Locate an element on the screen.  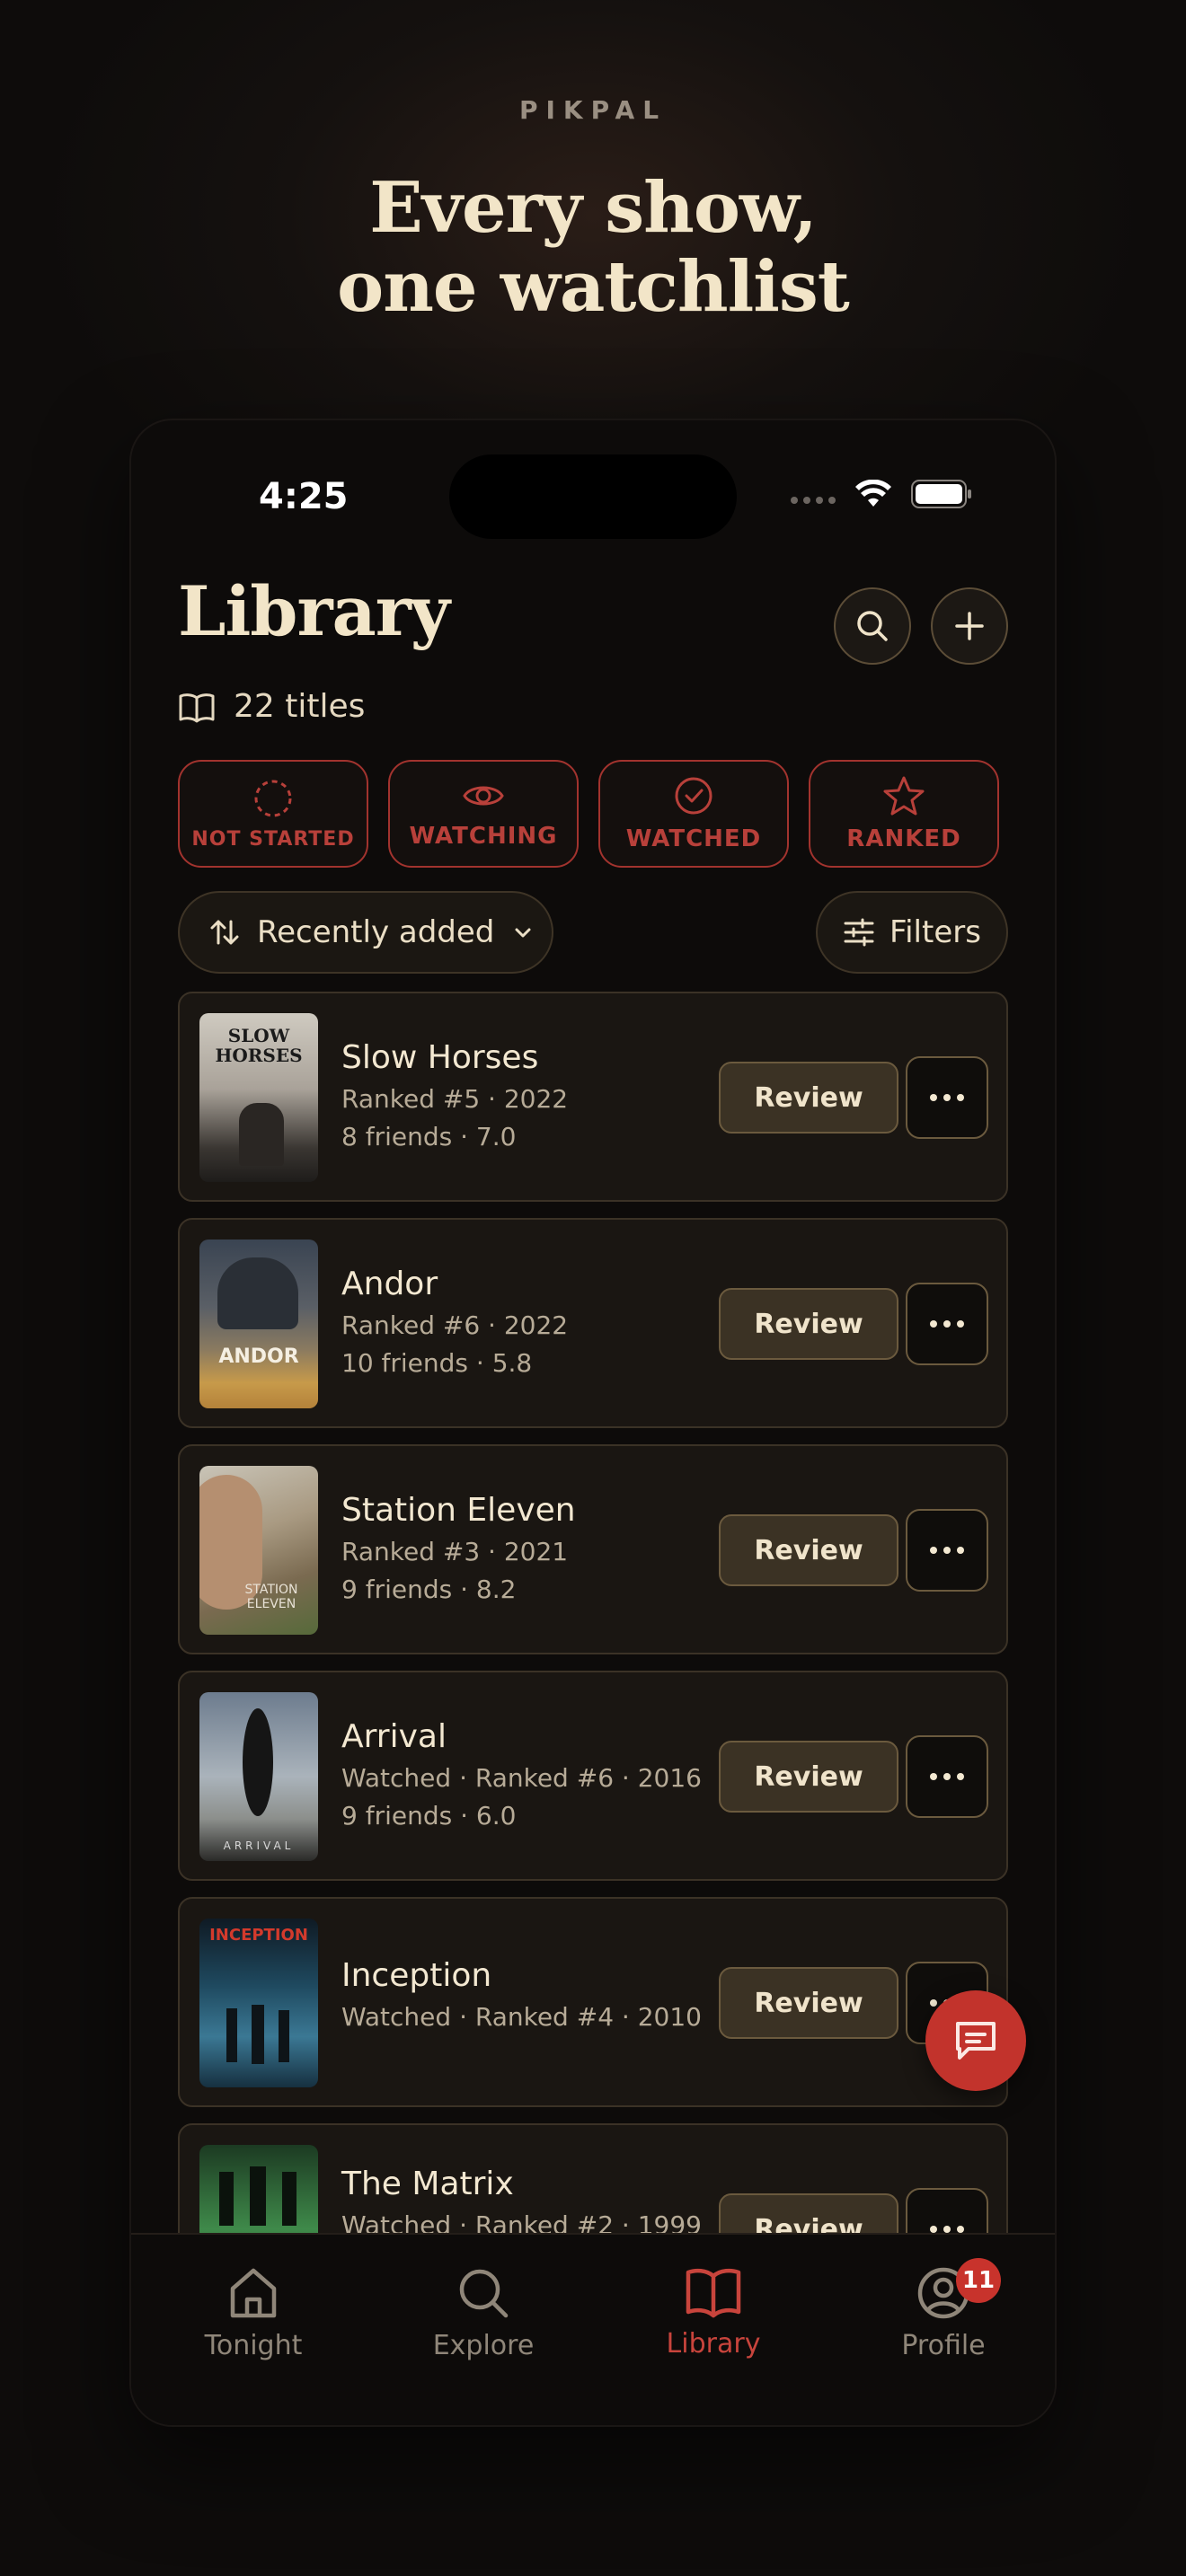
filters-label: Filters is located at coordinates (935, 932).